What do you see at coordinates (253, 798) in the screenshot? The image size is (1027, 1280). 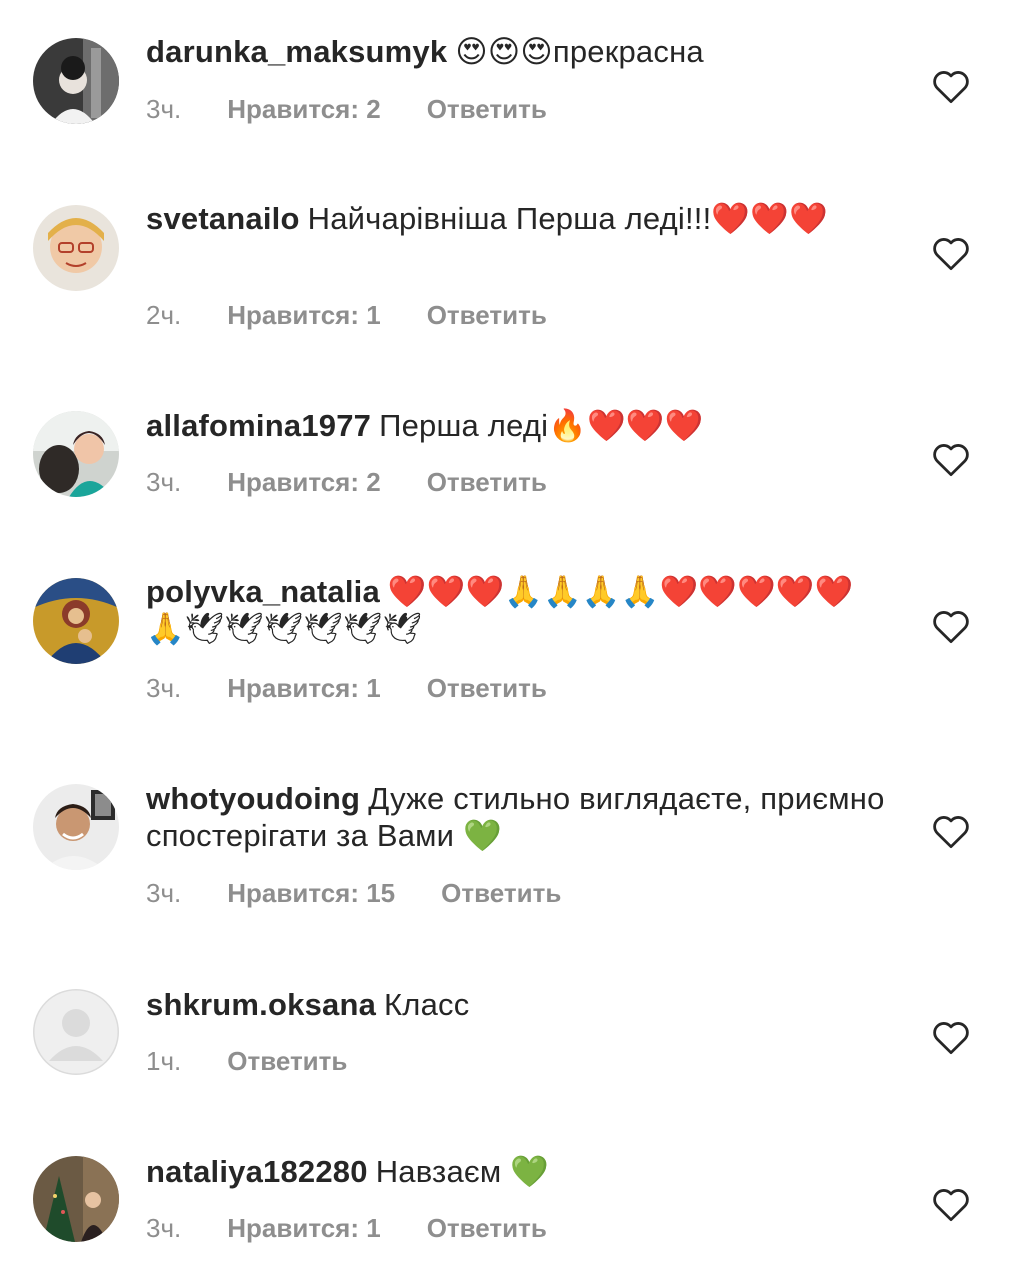 I see `comment-username: whotyoudoing` at bounding box center [253, 798].